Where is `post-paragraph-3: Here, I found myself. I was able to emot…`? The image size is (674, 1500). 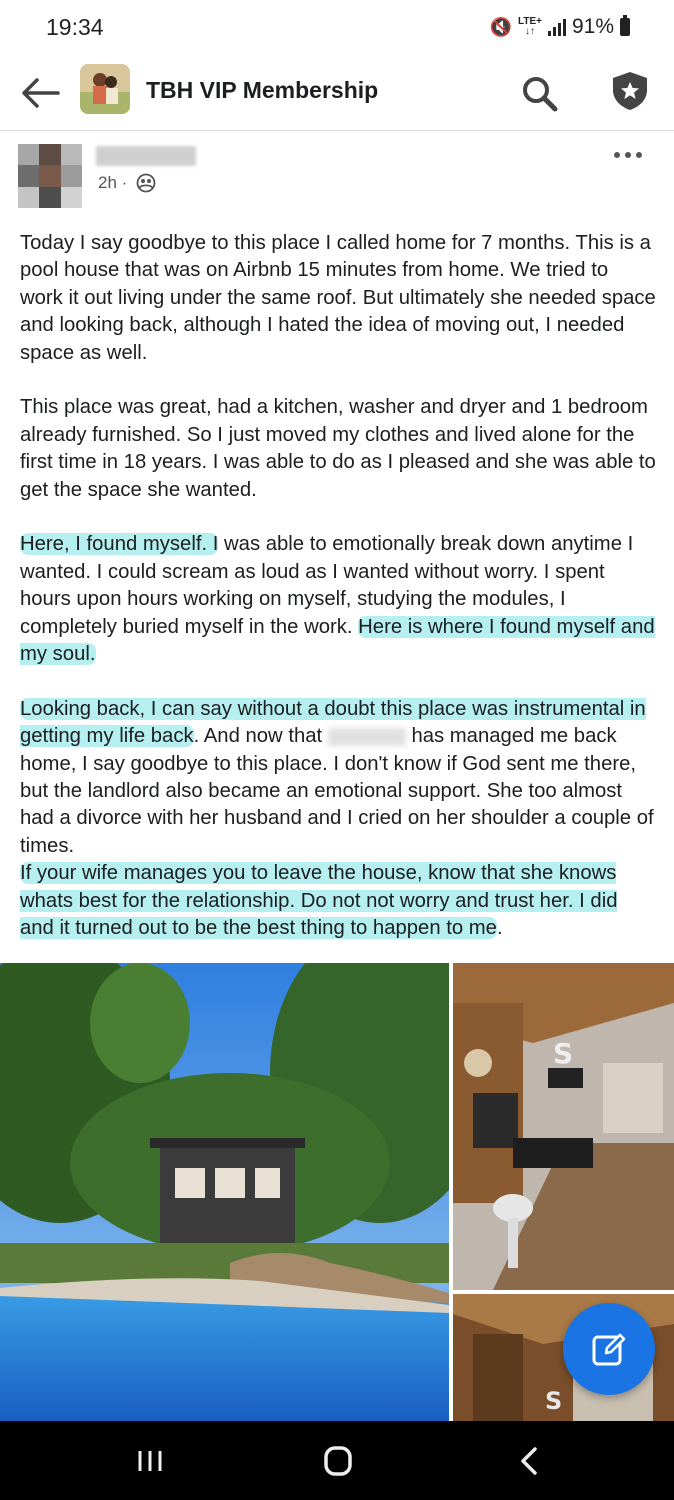 post-paragraph-3: Here, I found myself. I was able to emot… is located at coordinates (338, 599).